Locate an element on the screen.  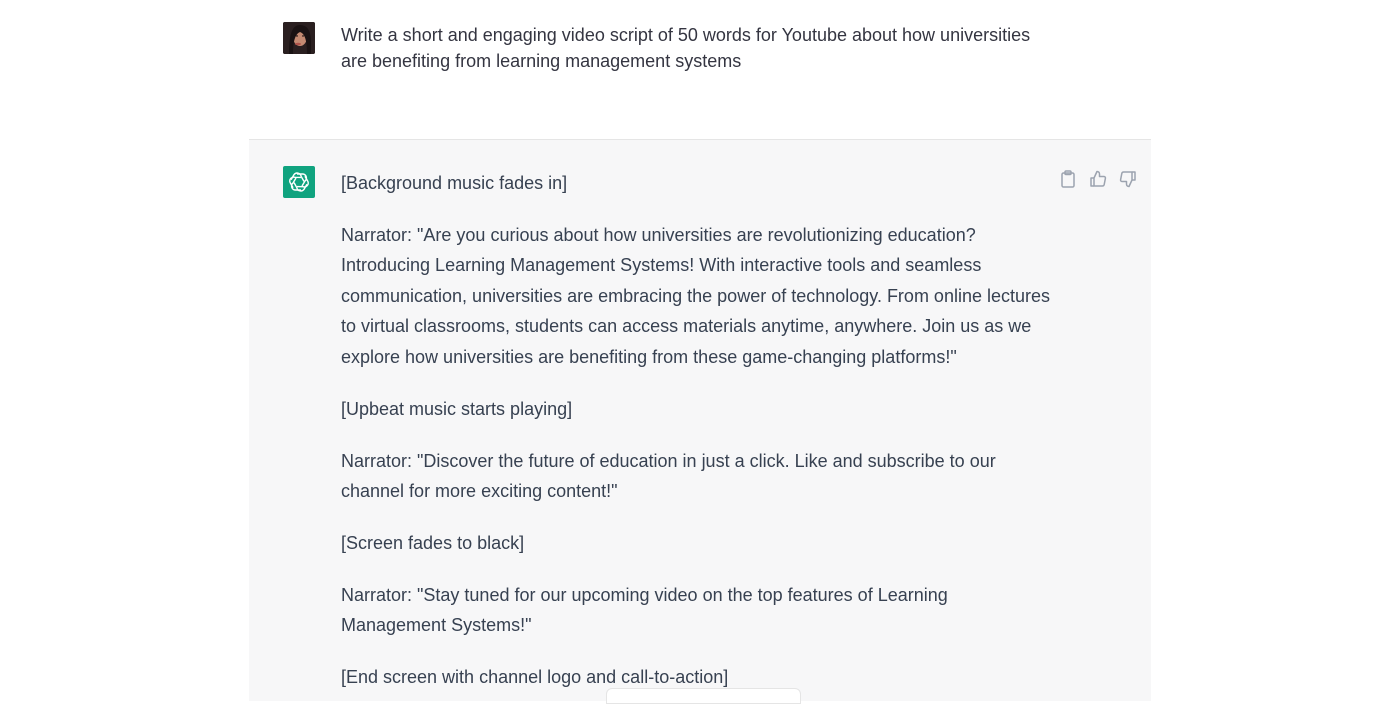
copy-button is located at coordinates (1068, 179).